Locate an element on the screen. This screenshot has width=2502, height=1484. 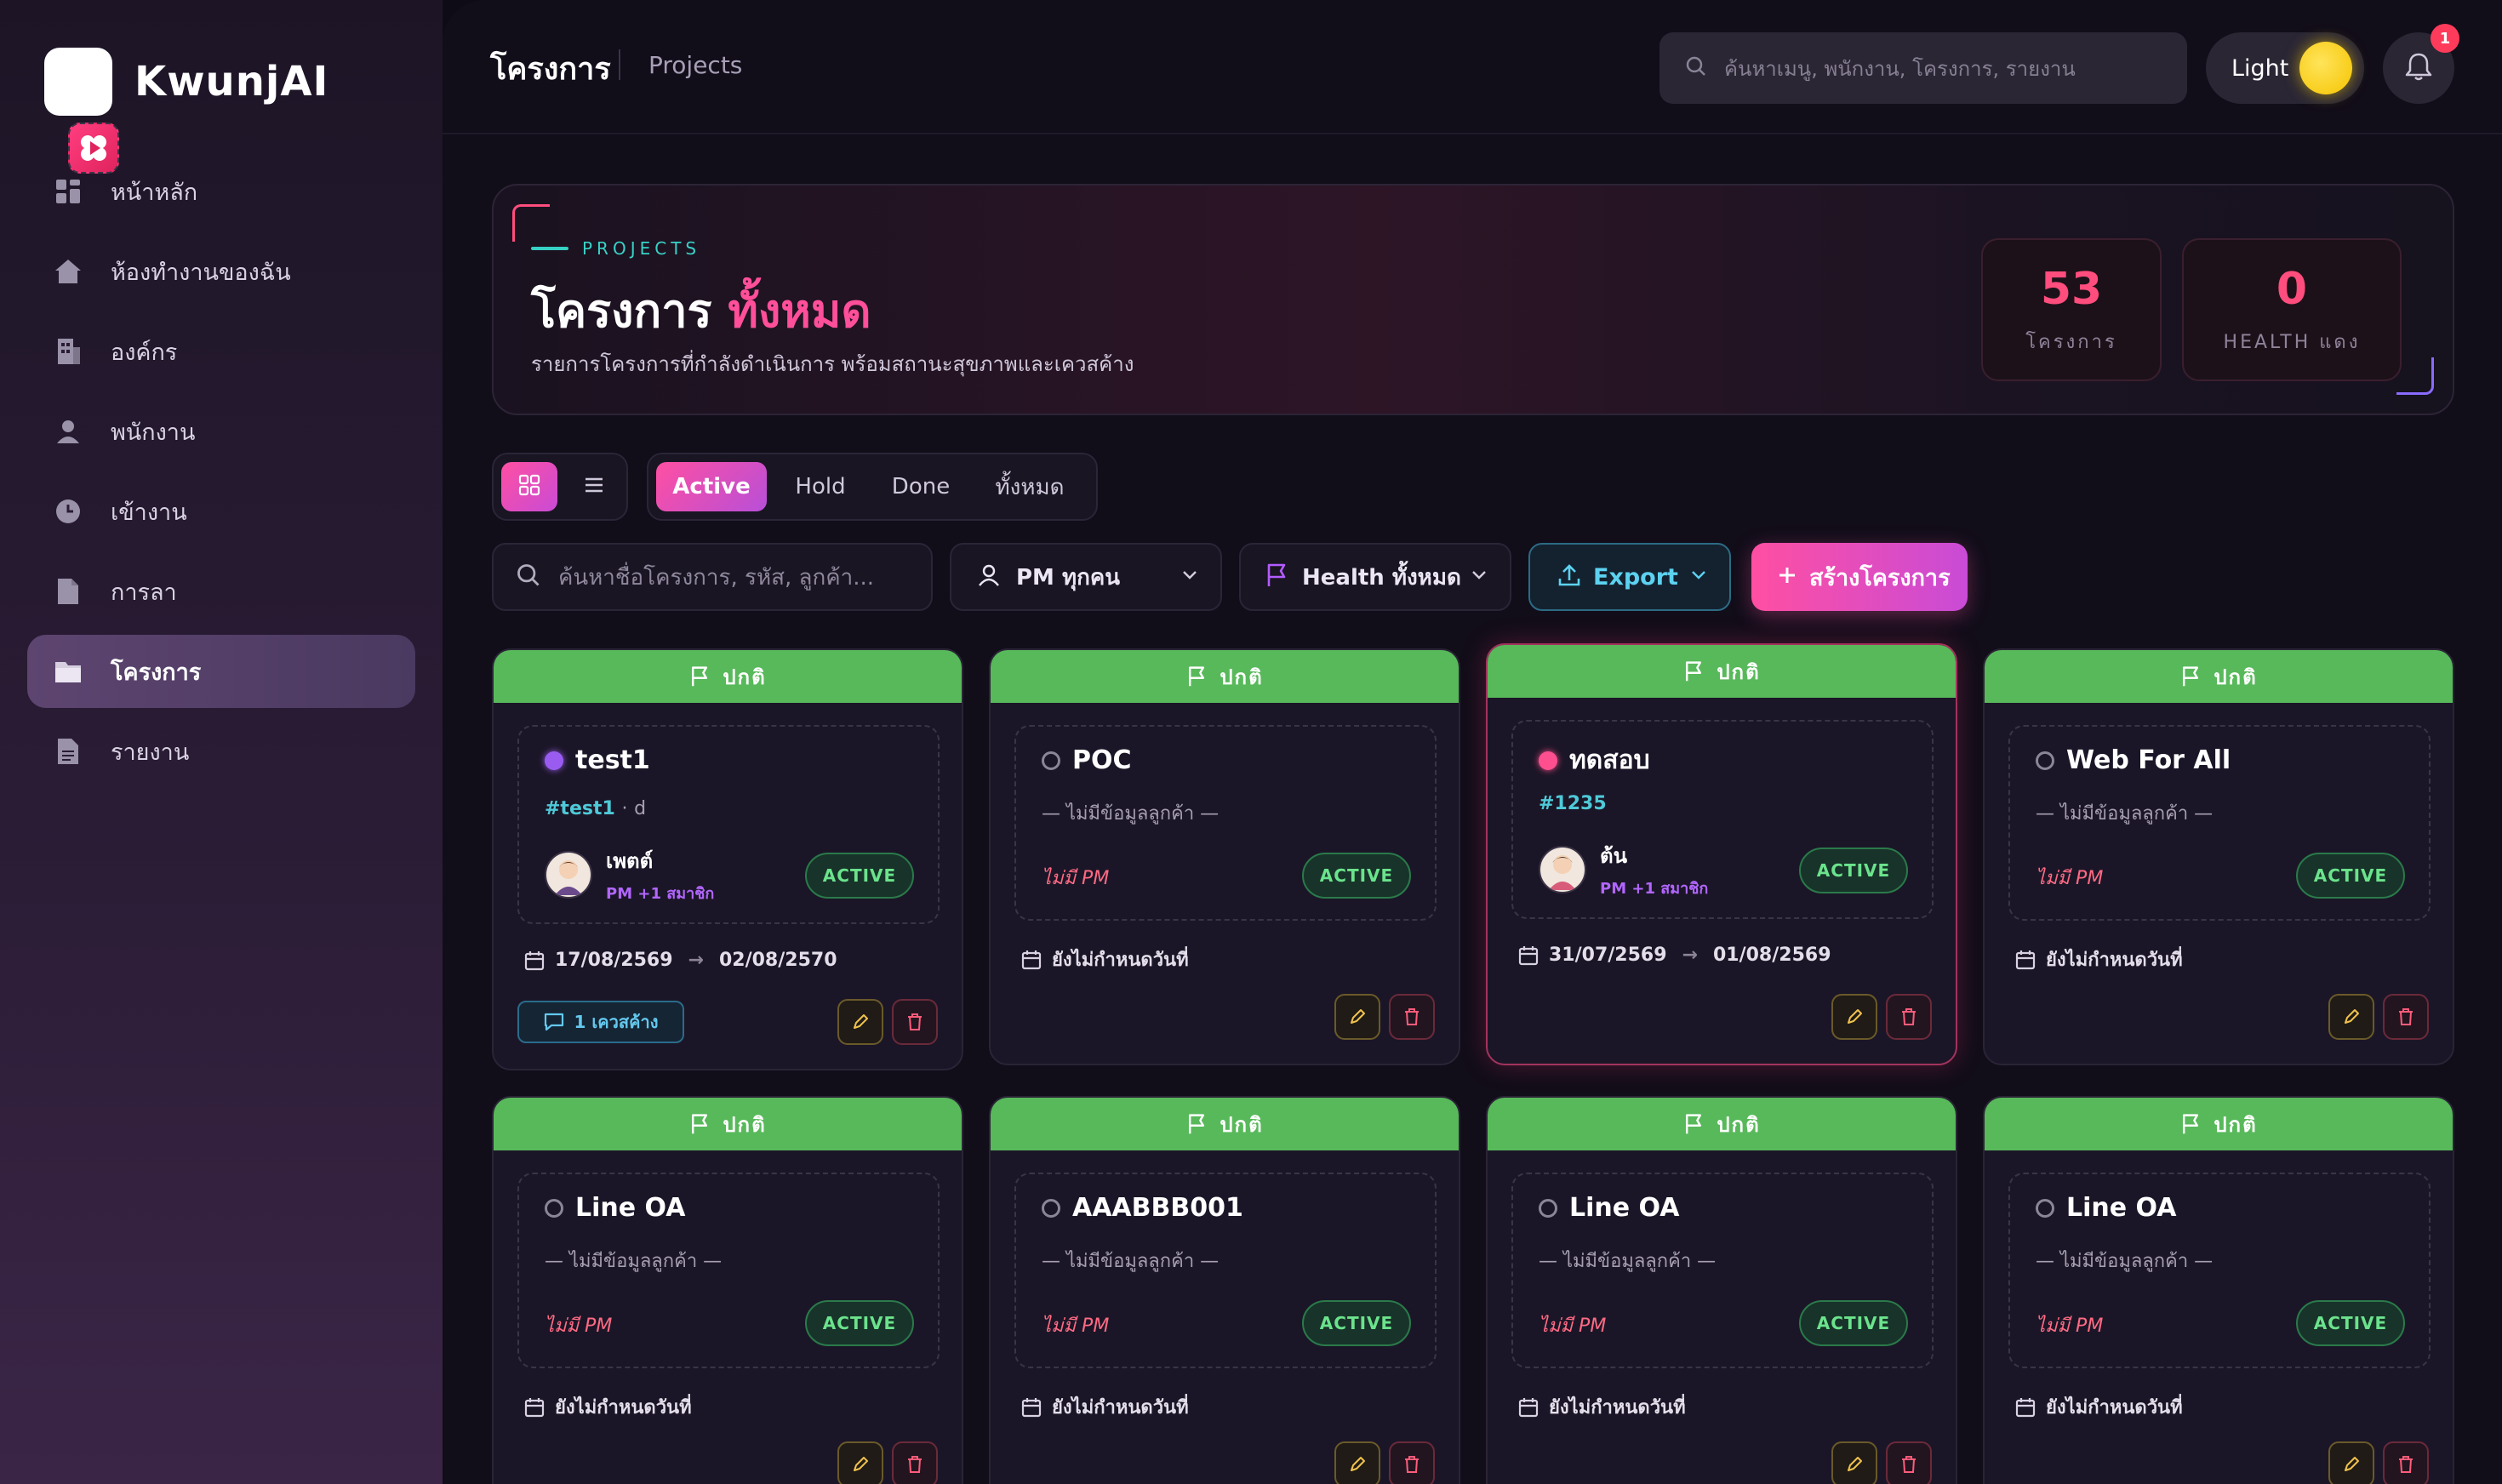
pending-label: 1 เควสค้าง is located at coordinates (616, 1022).